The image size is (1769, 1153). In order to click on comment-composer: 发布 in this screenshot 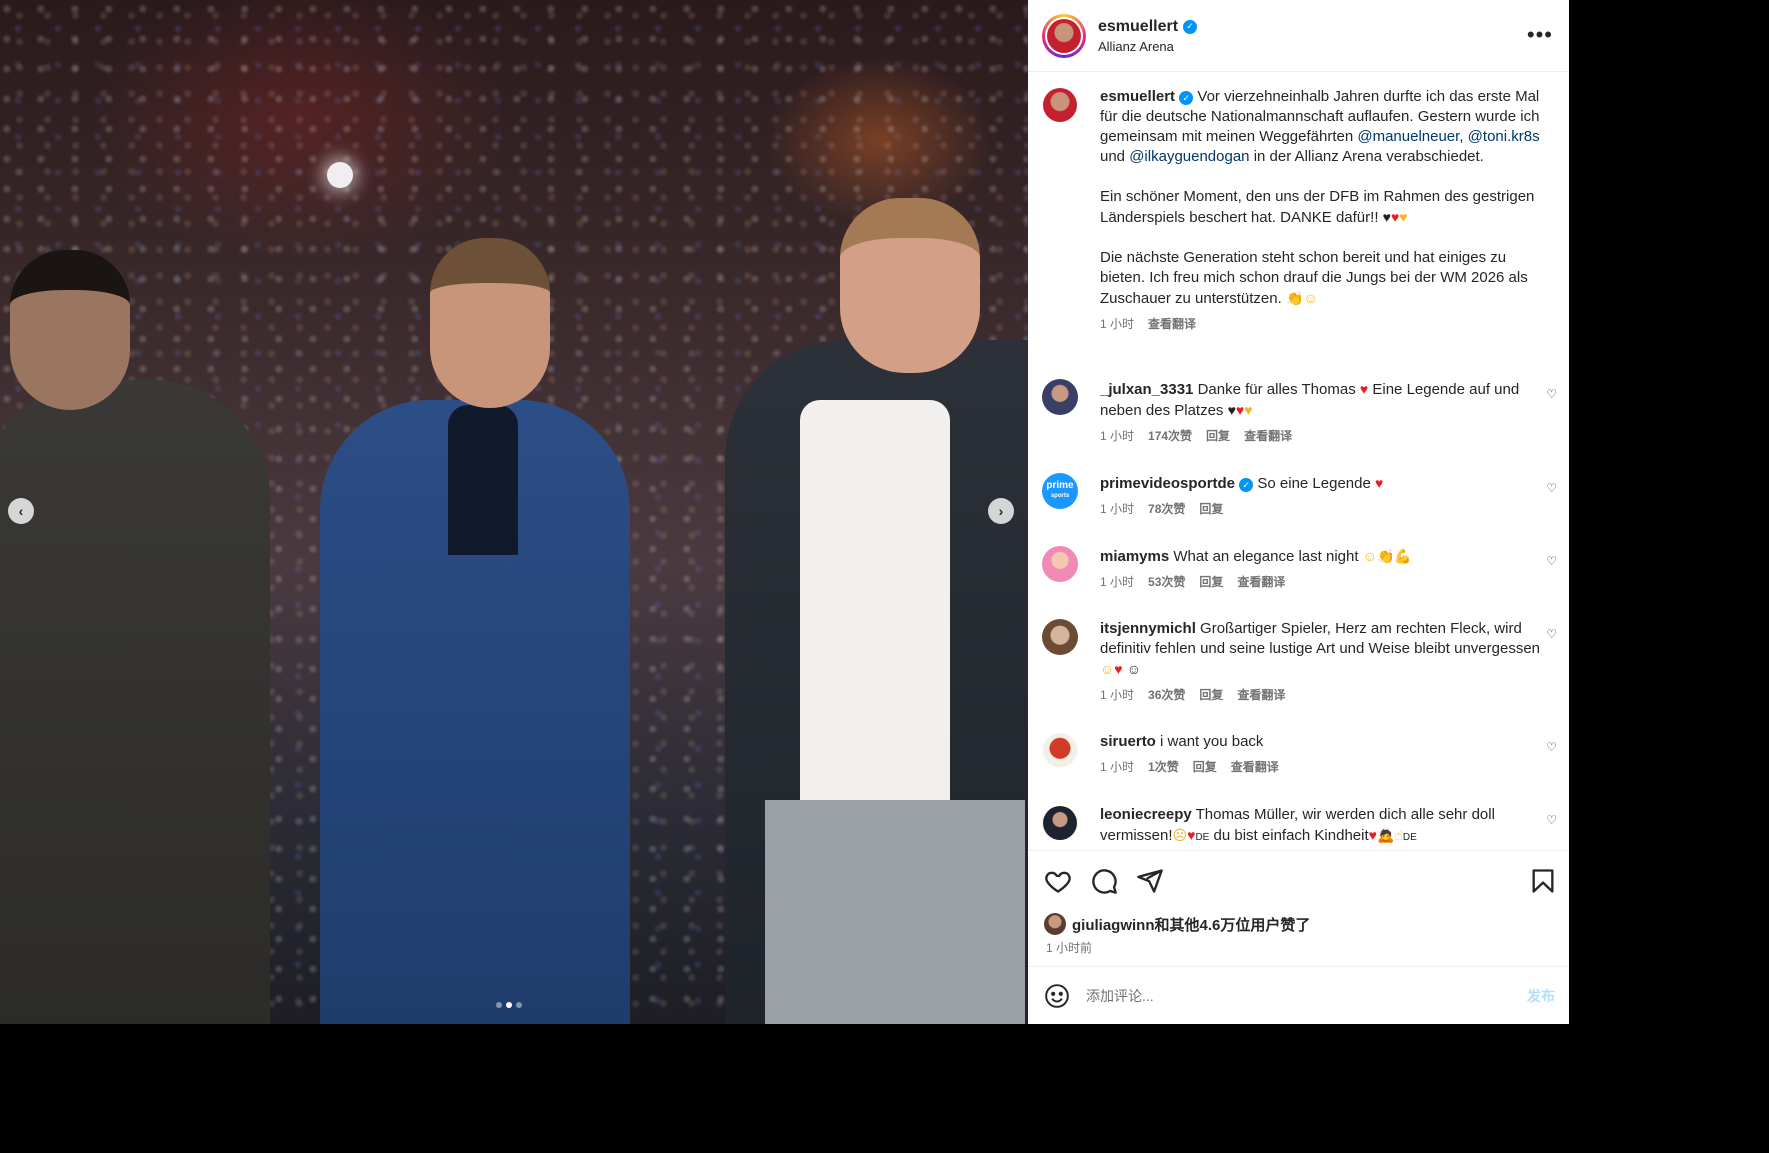, I will do `click(1298, 995)`.